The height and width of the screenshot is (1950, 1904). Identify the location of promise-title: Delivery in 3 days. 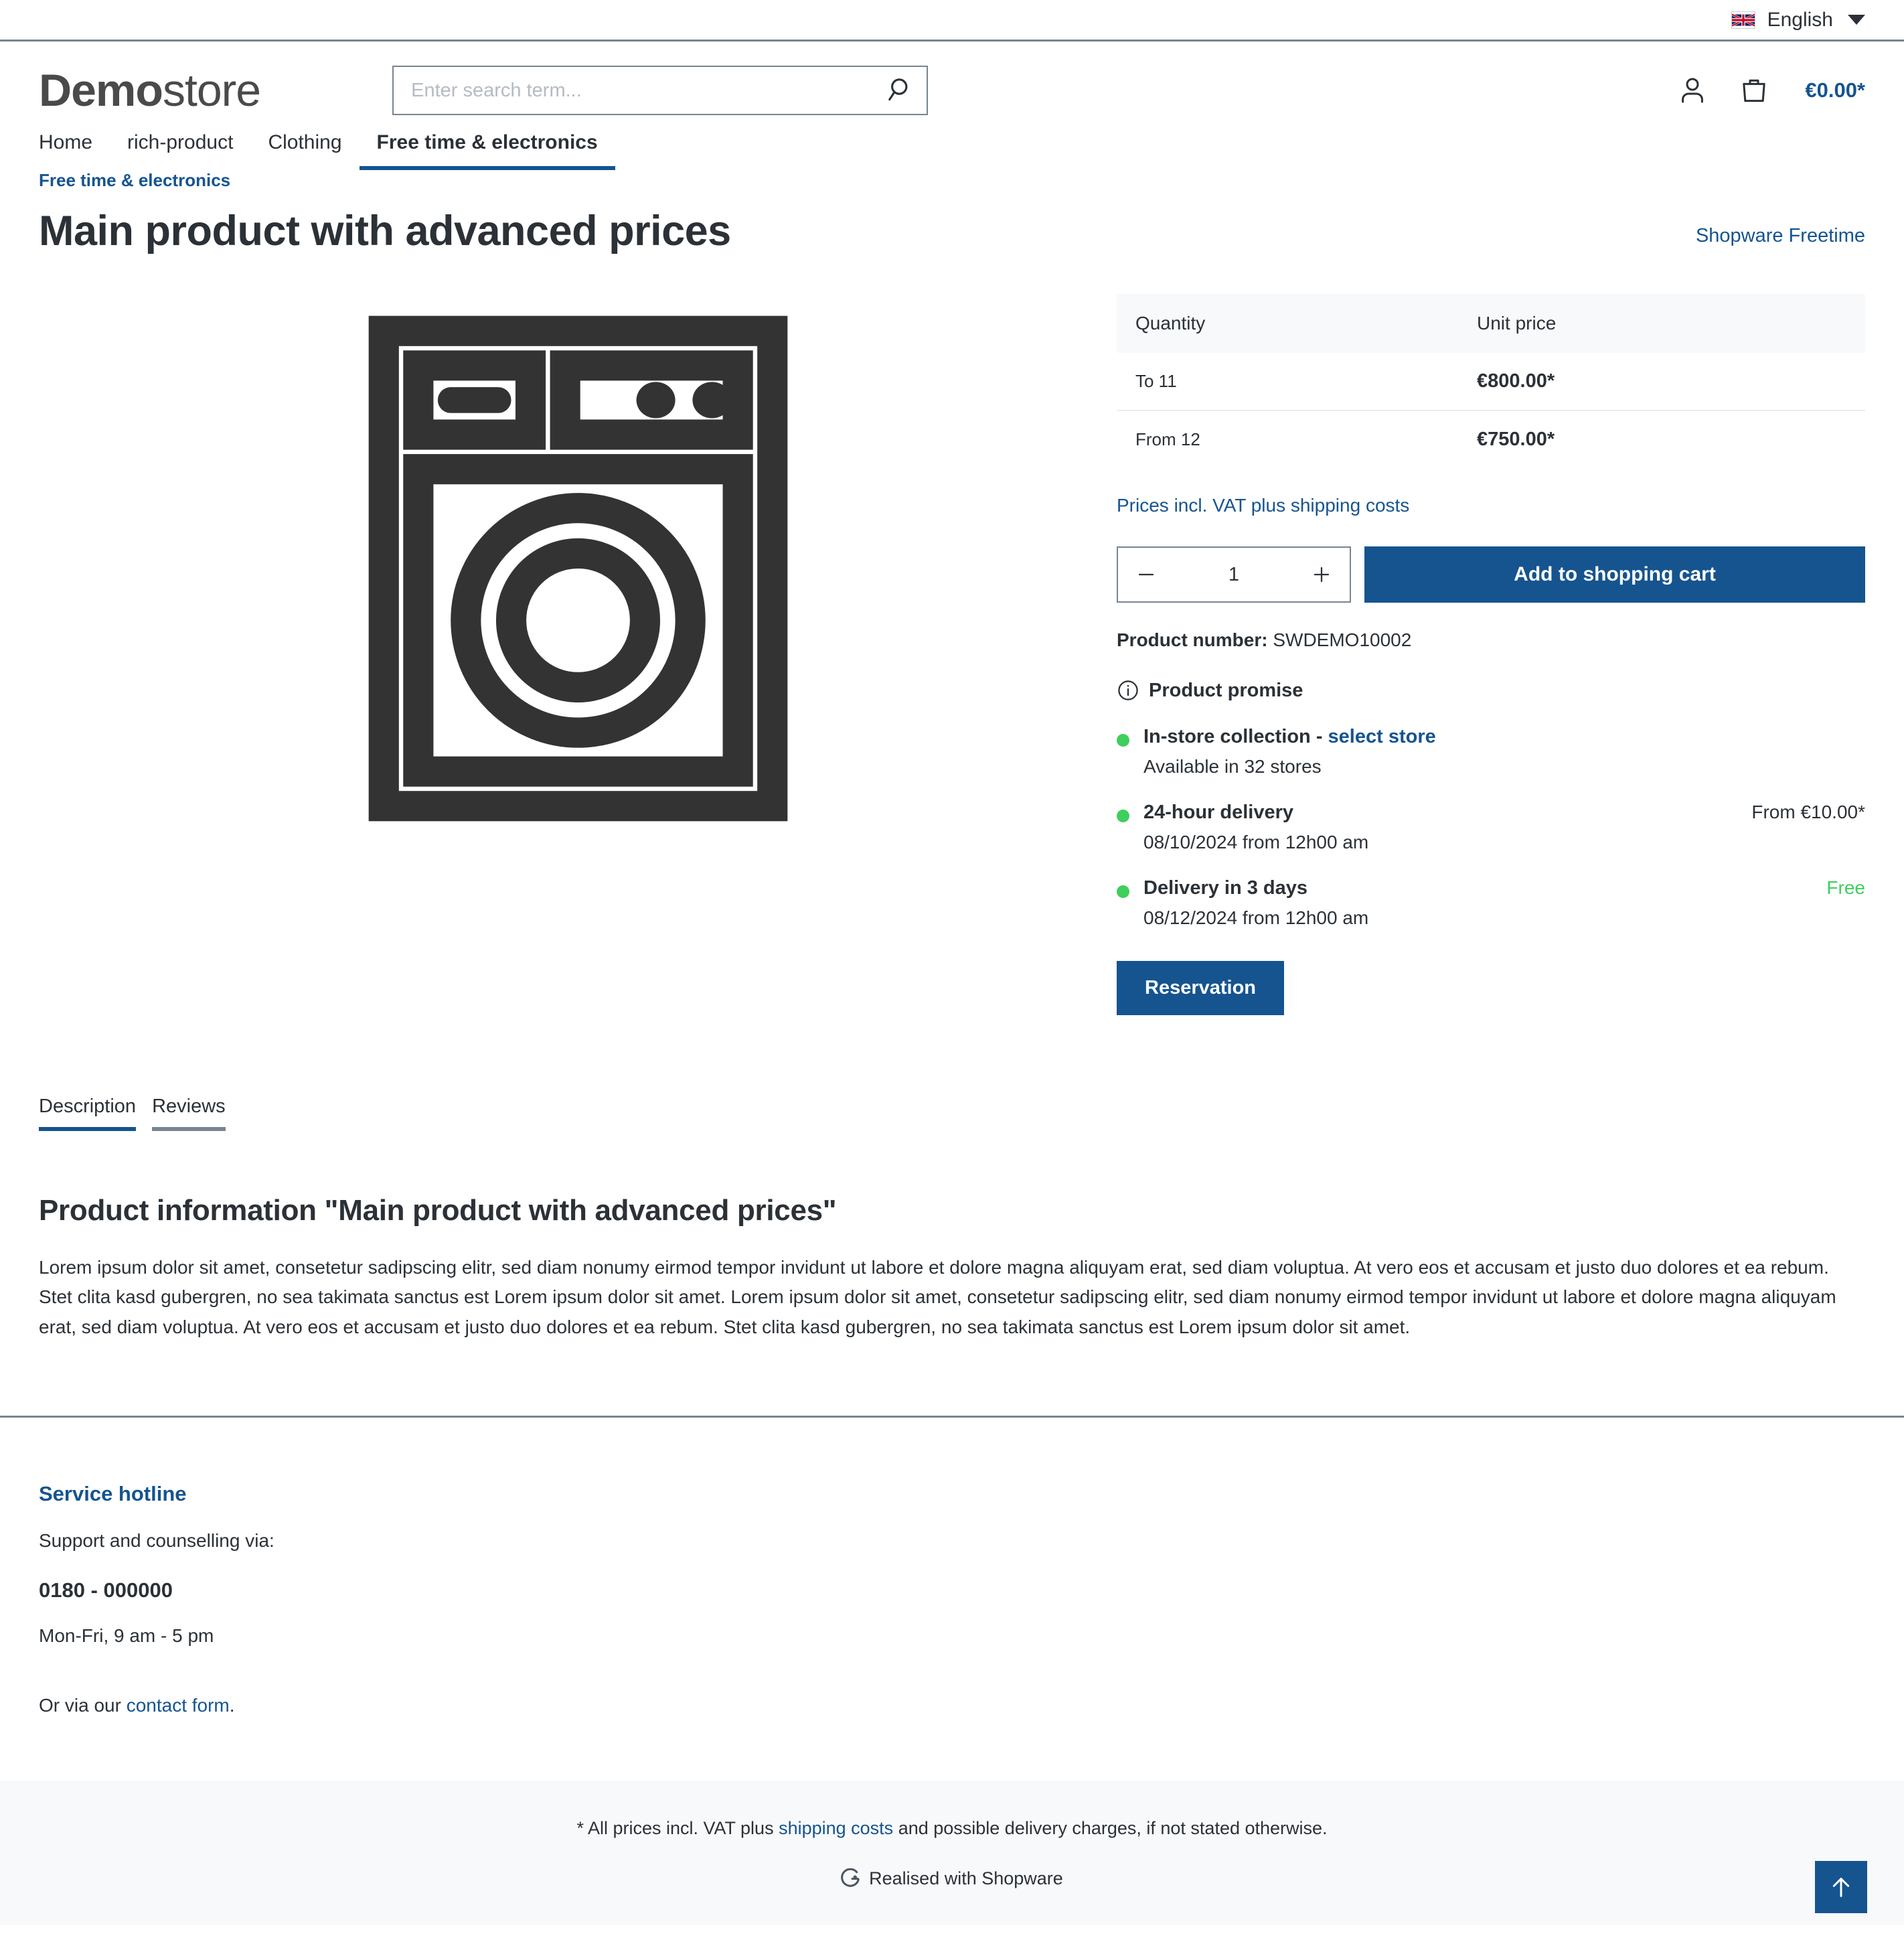
(1225, 888).